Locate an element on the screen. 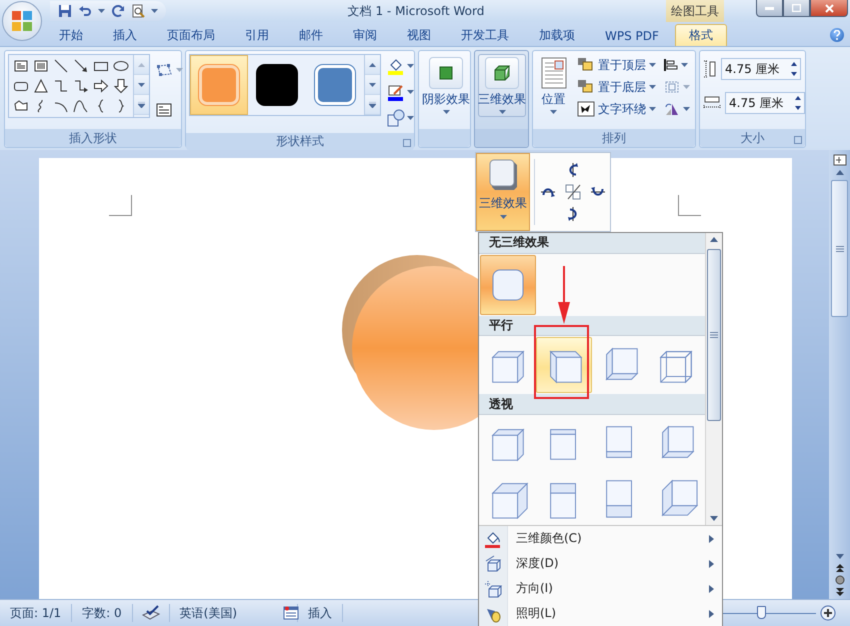 This screenshot has height=626, width=850. send-to-back-icon is located at coordinates (586, 87).